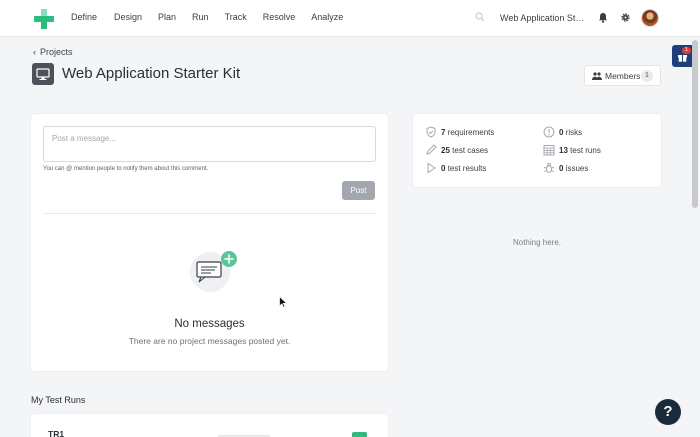  Describe the element at coordinates (213, 271) in the screenshot. I see `no-messages-illustration-icon` at that location.